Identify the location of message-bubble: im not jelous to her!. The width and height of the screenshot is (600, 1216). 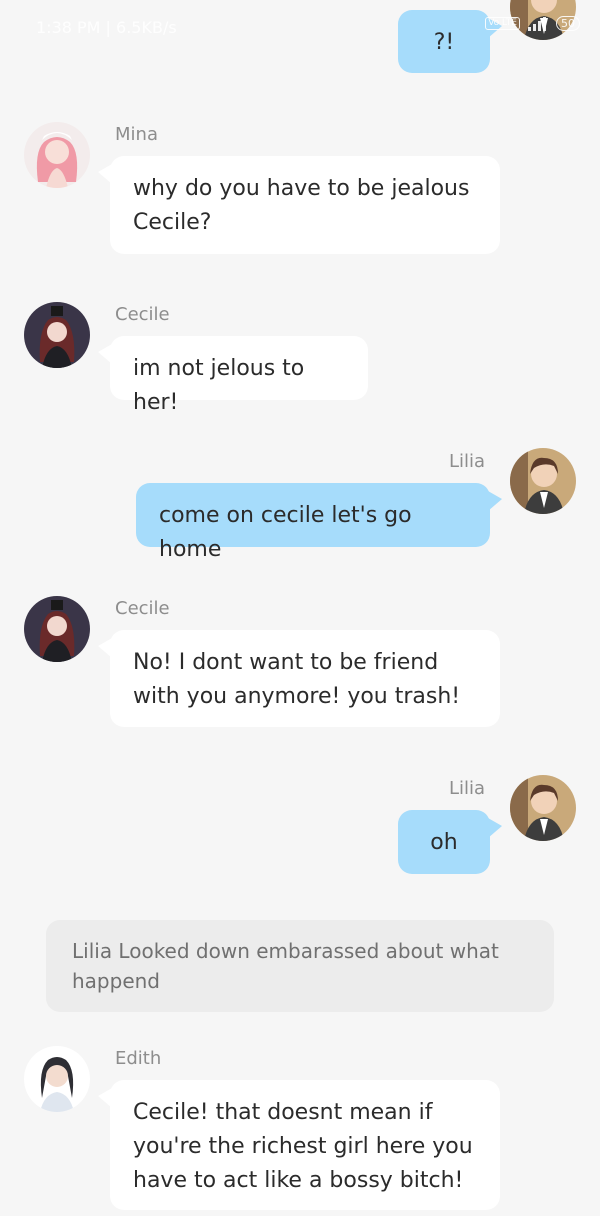
(233, 375).